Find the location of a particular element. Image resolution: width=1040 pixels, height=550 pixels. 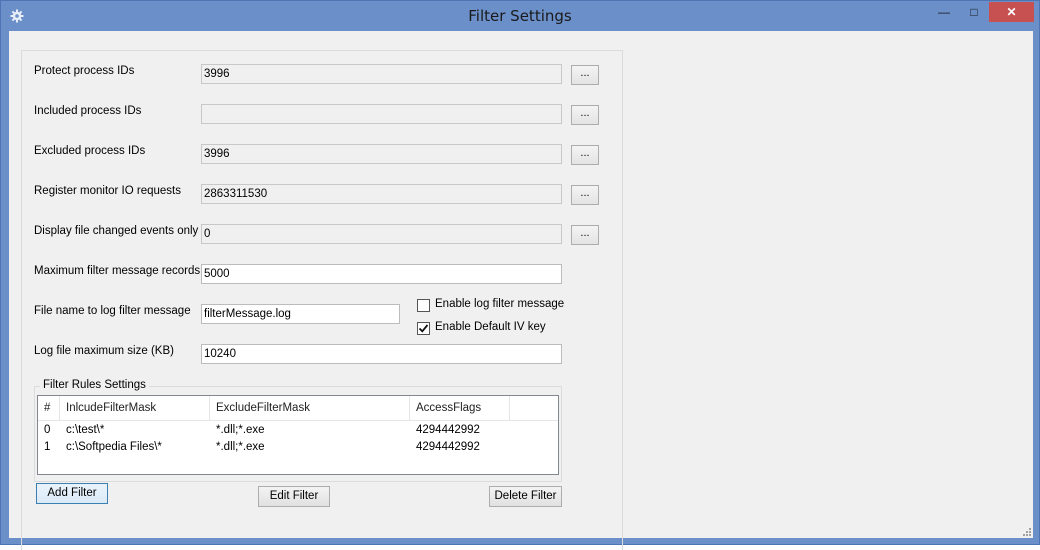

log-max-size-input: 10240 is located at coordinates (381, 354).